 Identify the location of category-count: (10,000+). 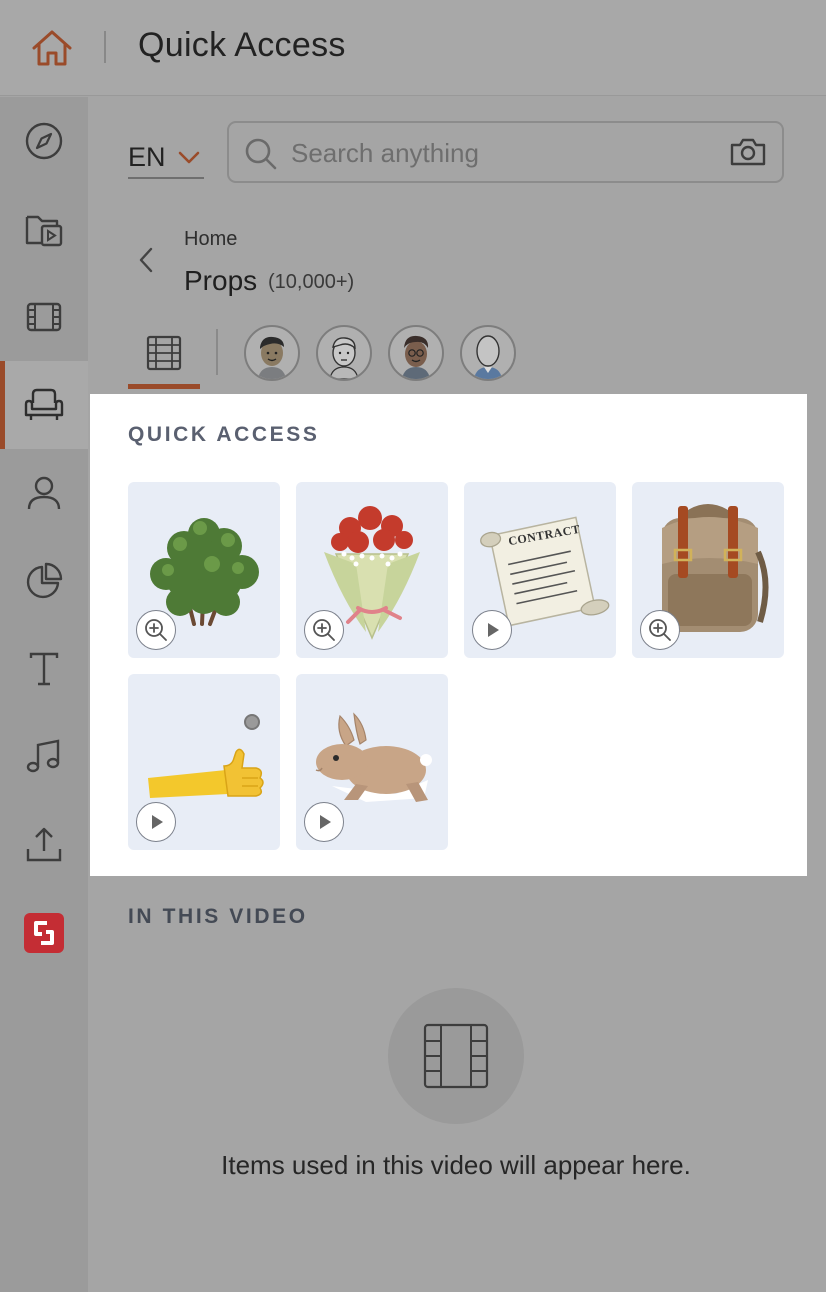
(311, 282).